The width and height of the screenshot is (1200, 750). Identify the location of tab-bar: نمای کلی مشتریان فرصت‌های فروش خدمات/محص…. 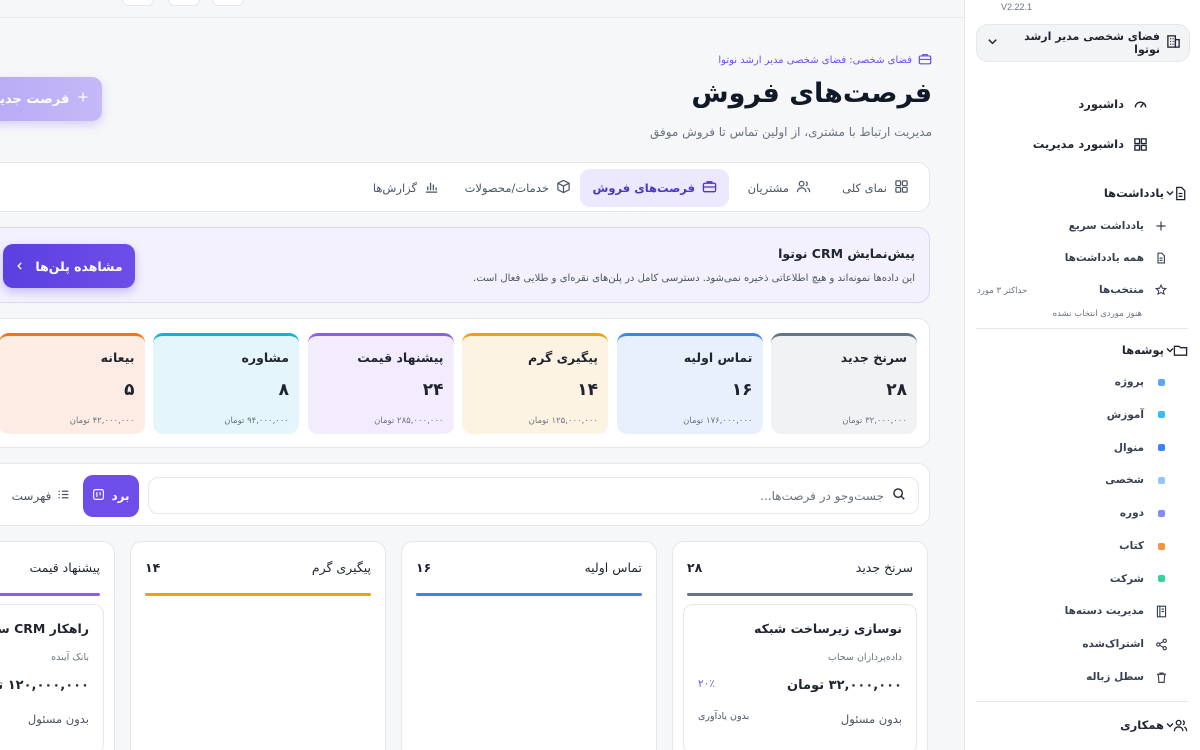
(465, 187).